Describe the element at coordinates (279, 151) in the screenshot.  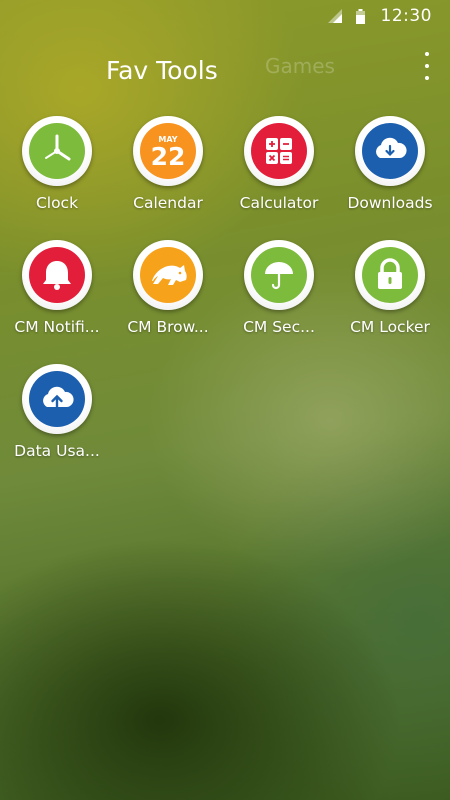
I see `calculator-icon` at that location.